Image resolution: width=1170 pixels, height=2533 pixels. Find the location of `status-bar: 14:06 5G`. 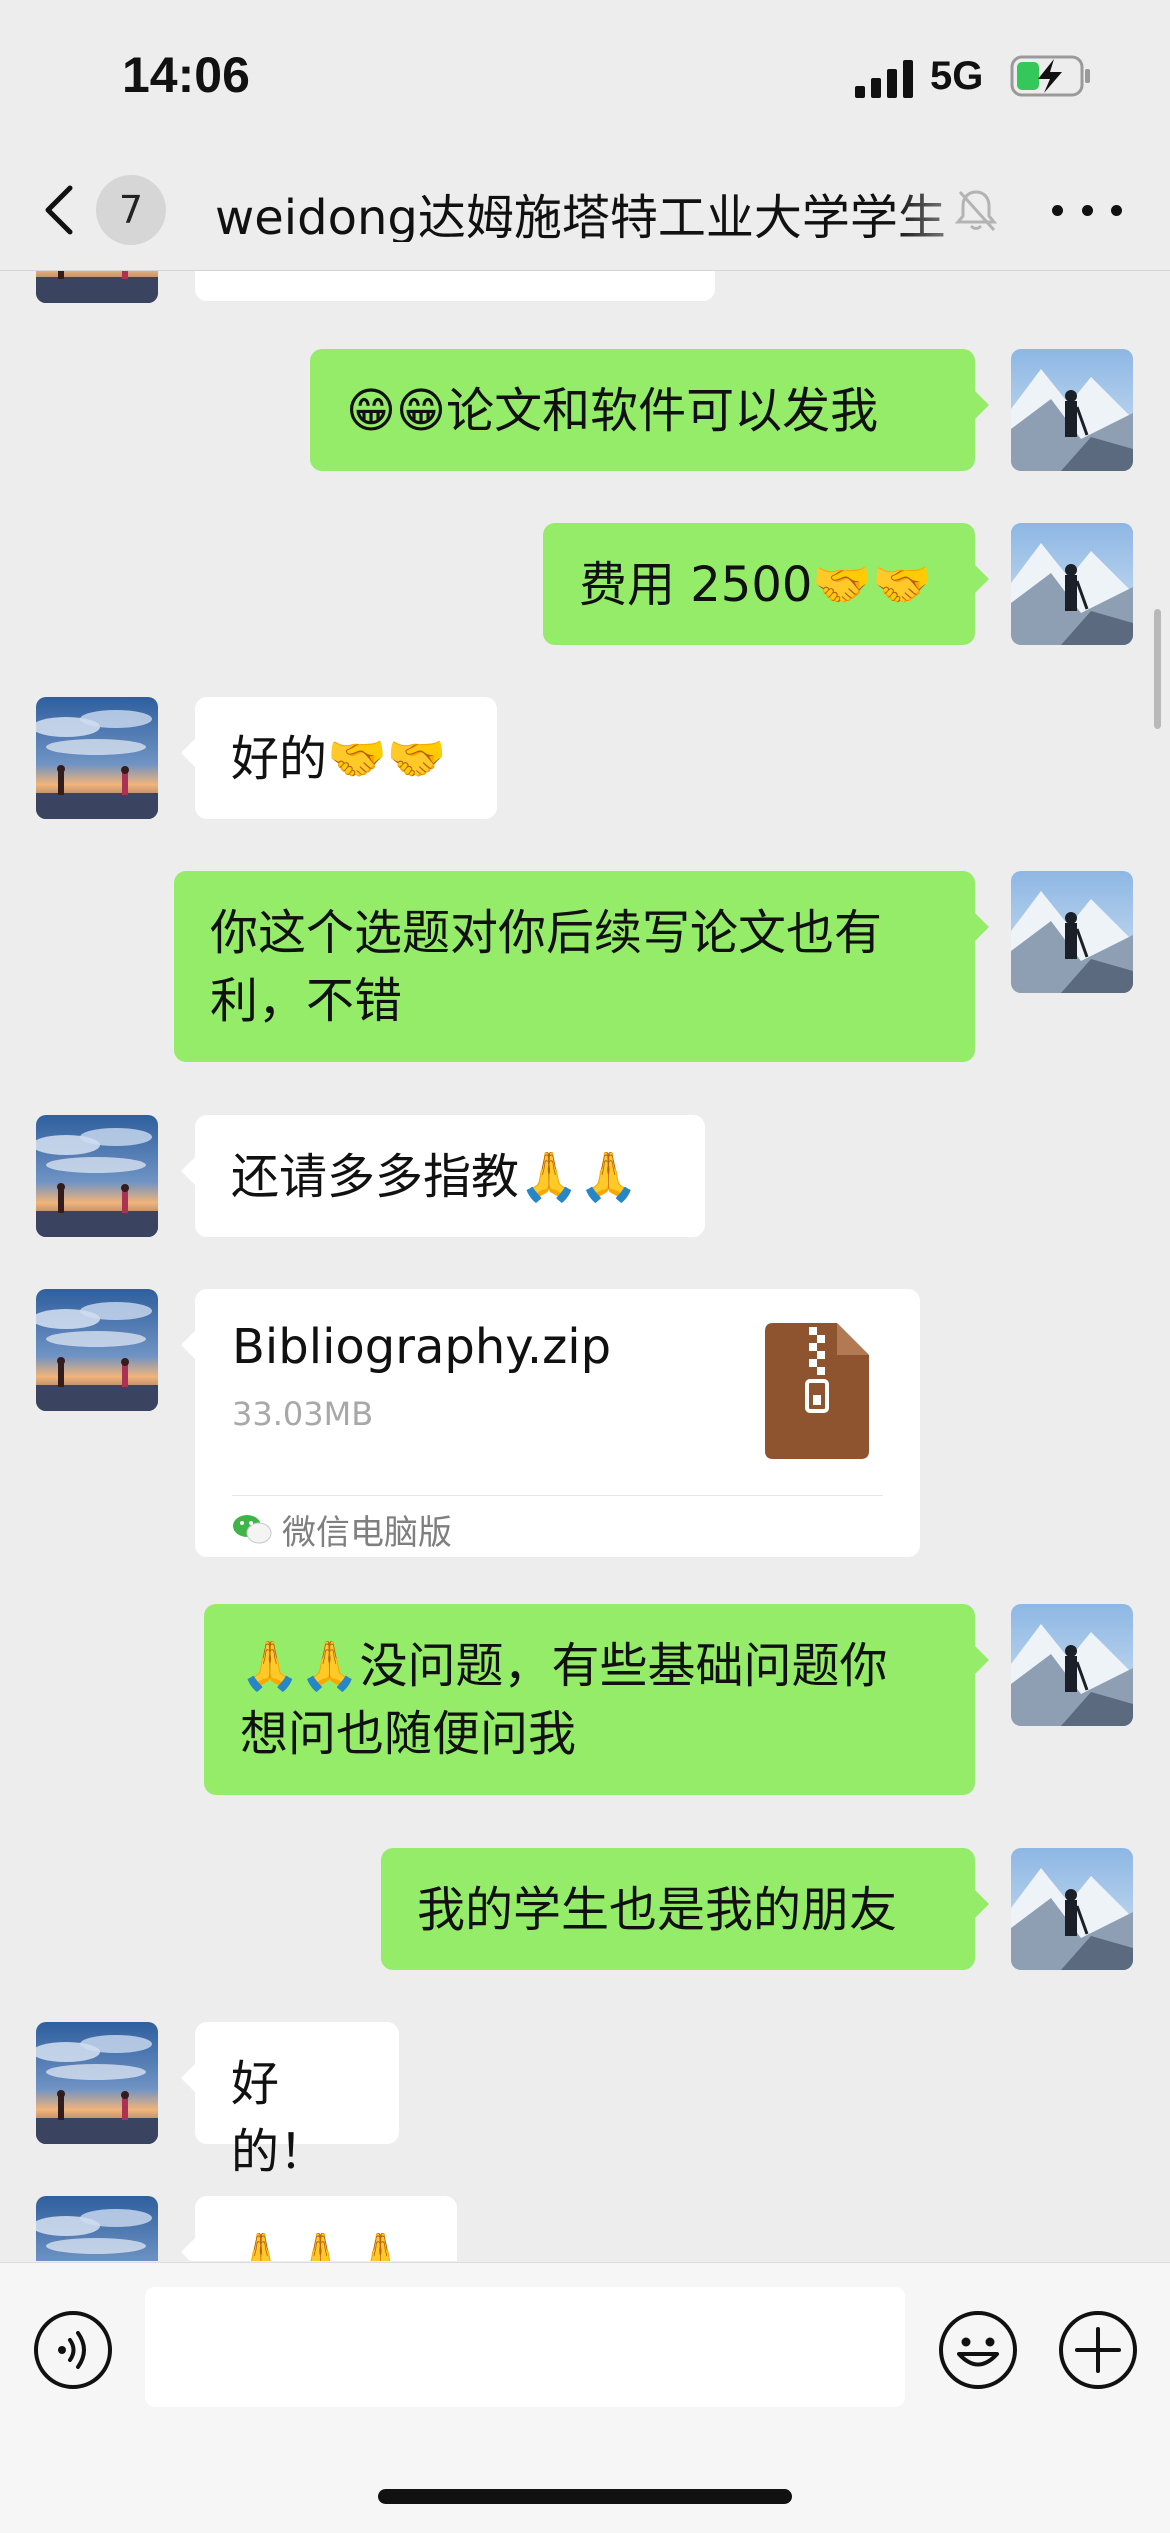

status-bar: 14:06 5G is located at coordinates (585, 75).